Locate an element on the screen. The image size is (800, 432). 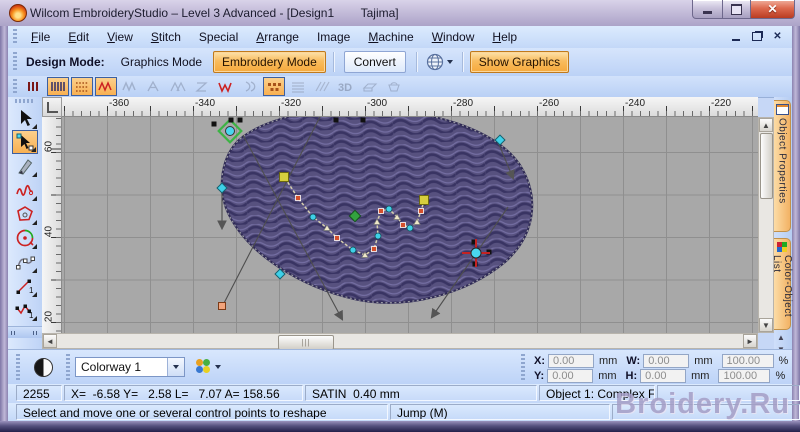
menu-machine: Machine is located at coordinates (390, 37).